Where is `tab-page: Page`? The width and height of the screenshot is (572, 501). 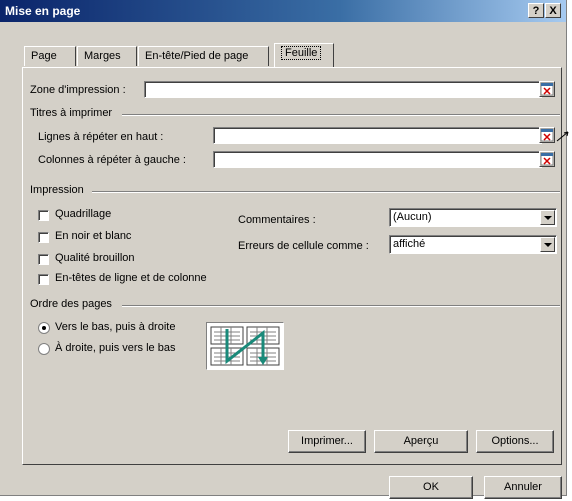 tab-page: Page is located at coordinates (50, 56).